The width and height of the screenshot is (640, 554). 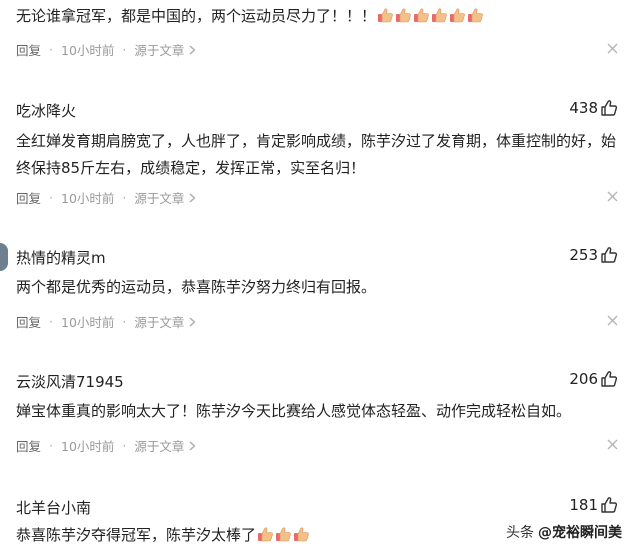 What do you see at coordinates (196, 287) in the screenshot?
I see `comment-text: 两个都是优秀的运动员，恭喜陈芋汐努力终归有回报。` at bounding box center [196, 287].